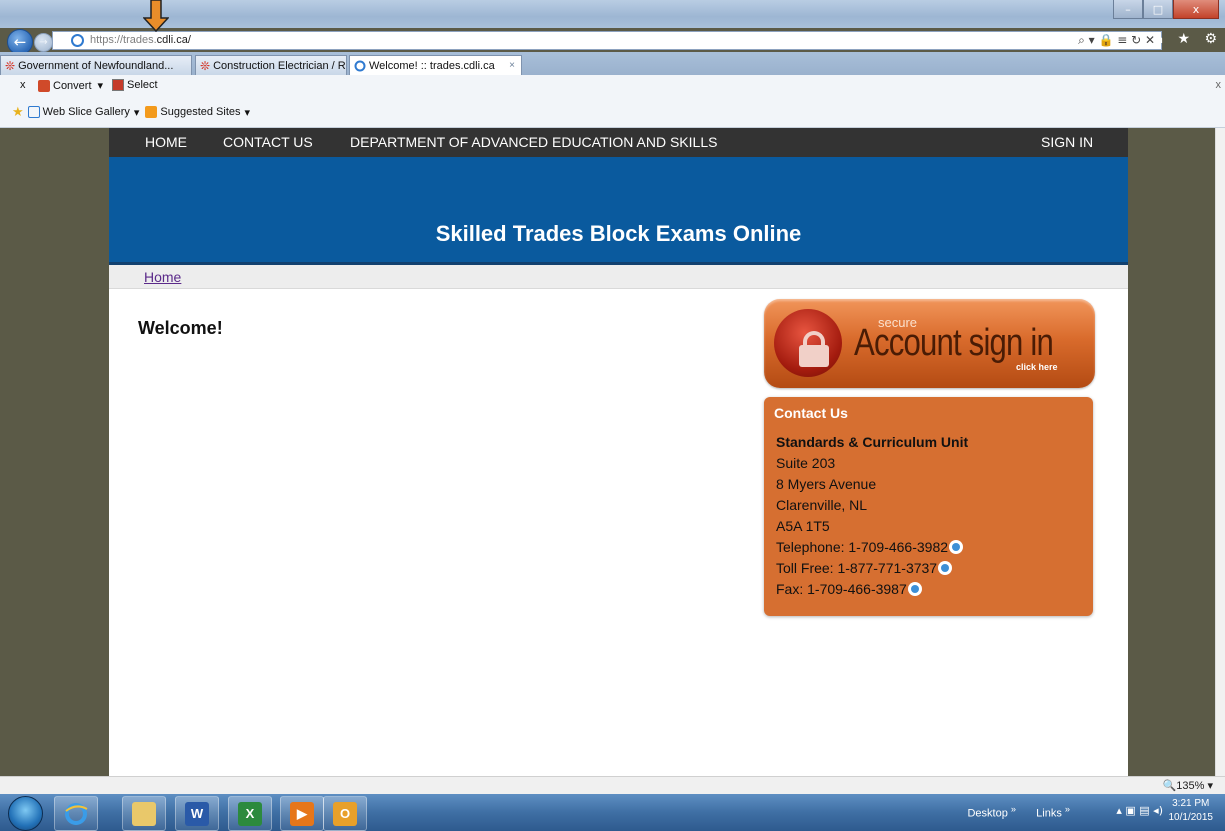 The width and height of the screenshot is (1225, 831). I want to click on contact-city: Clarenville, NL, so click(822, 505).